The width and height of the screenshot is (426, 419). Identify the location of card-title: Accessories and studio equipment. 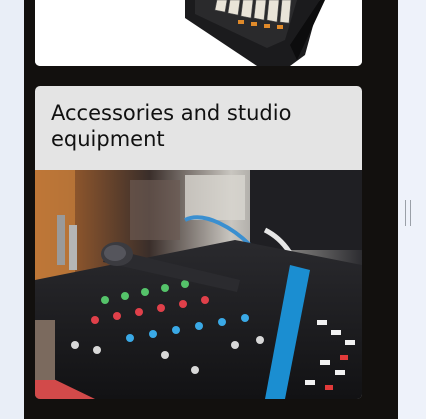
(171, 126).